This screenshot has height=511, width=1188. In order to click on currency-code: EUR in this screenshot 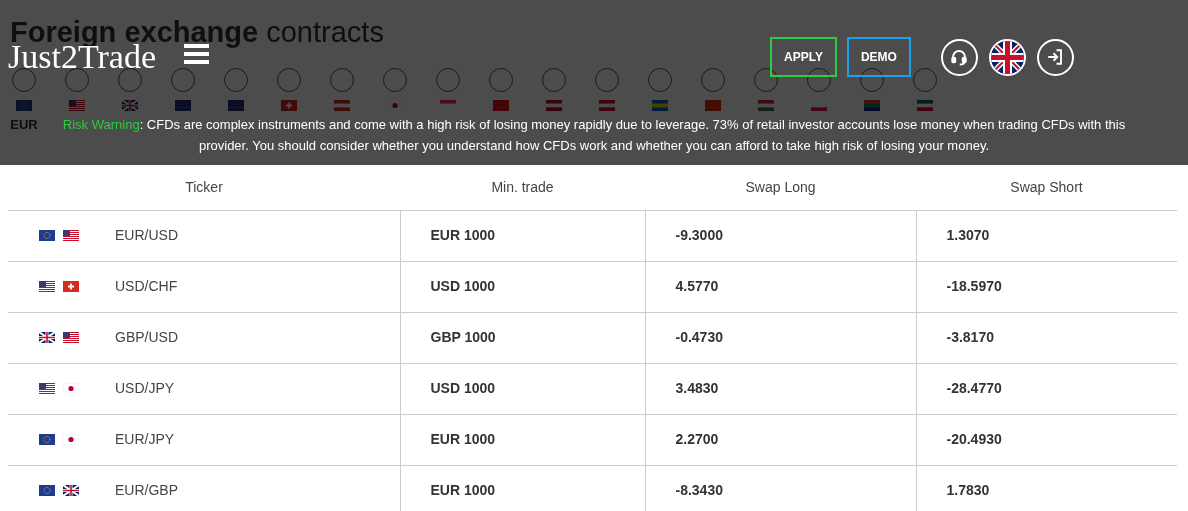, I will do `click(24, 125)`.